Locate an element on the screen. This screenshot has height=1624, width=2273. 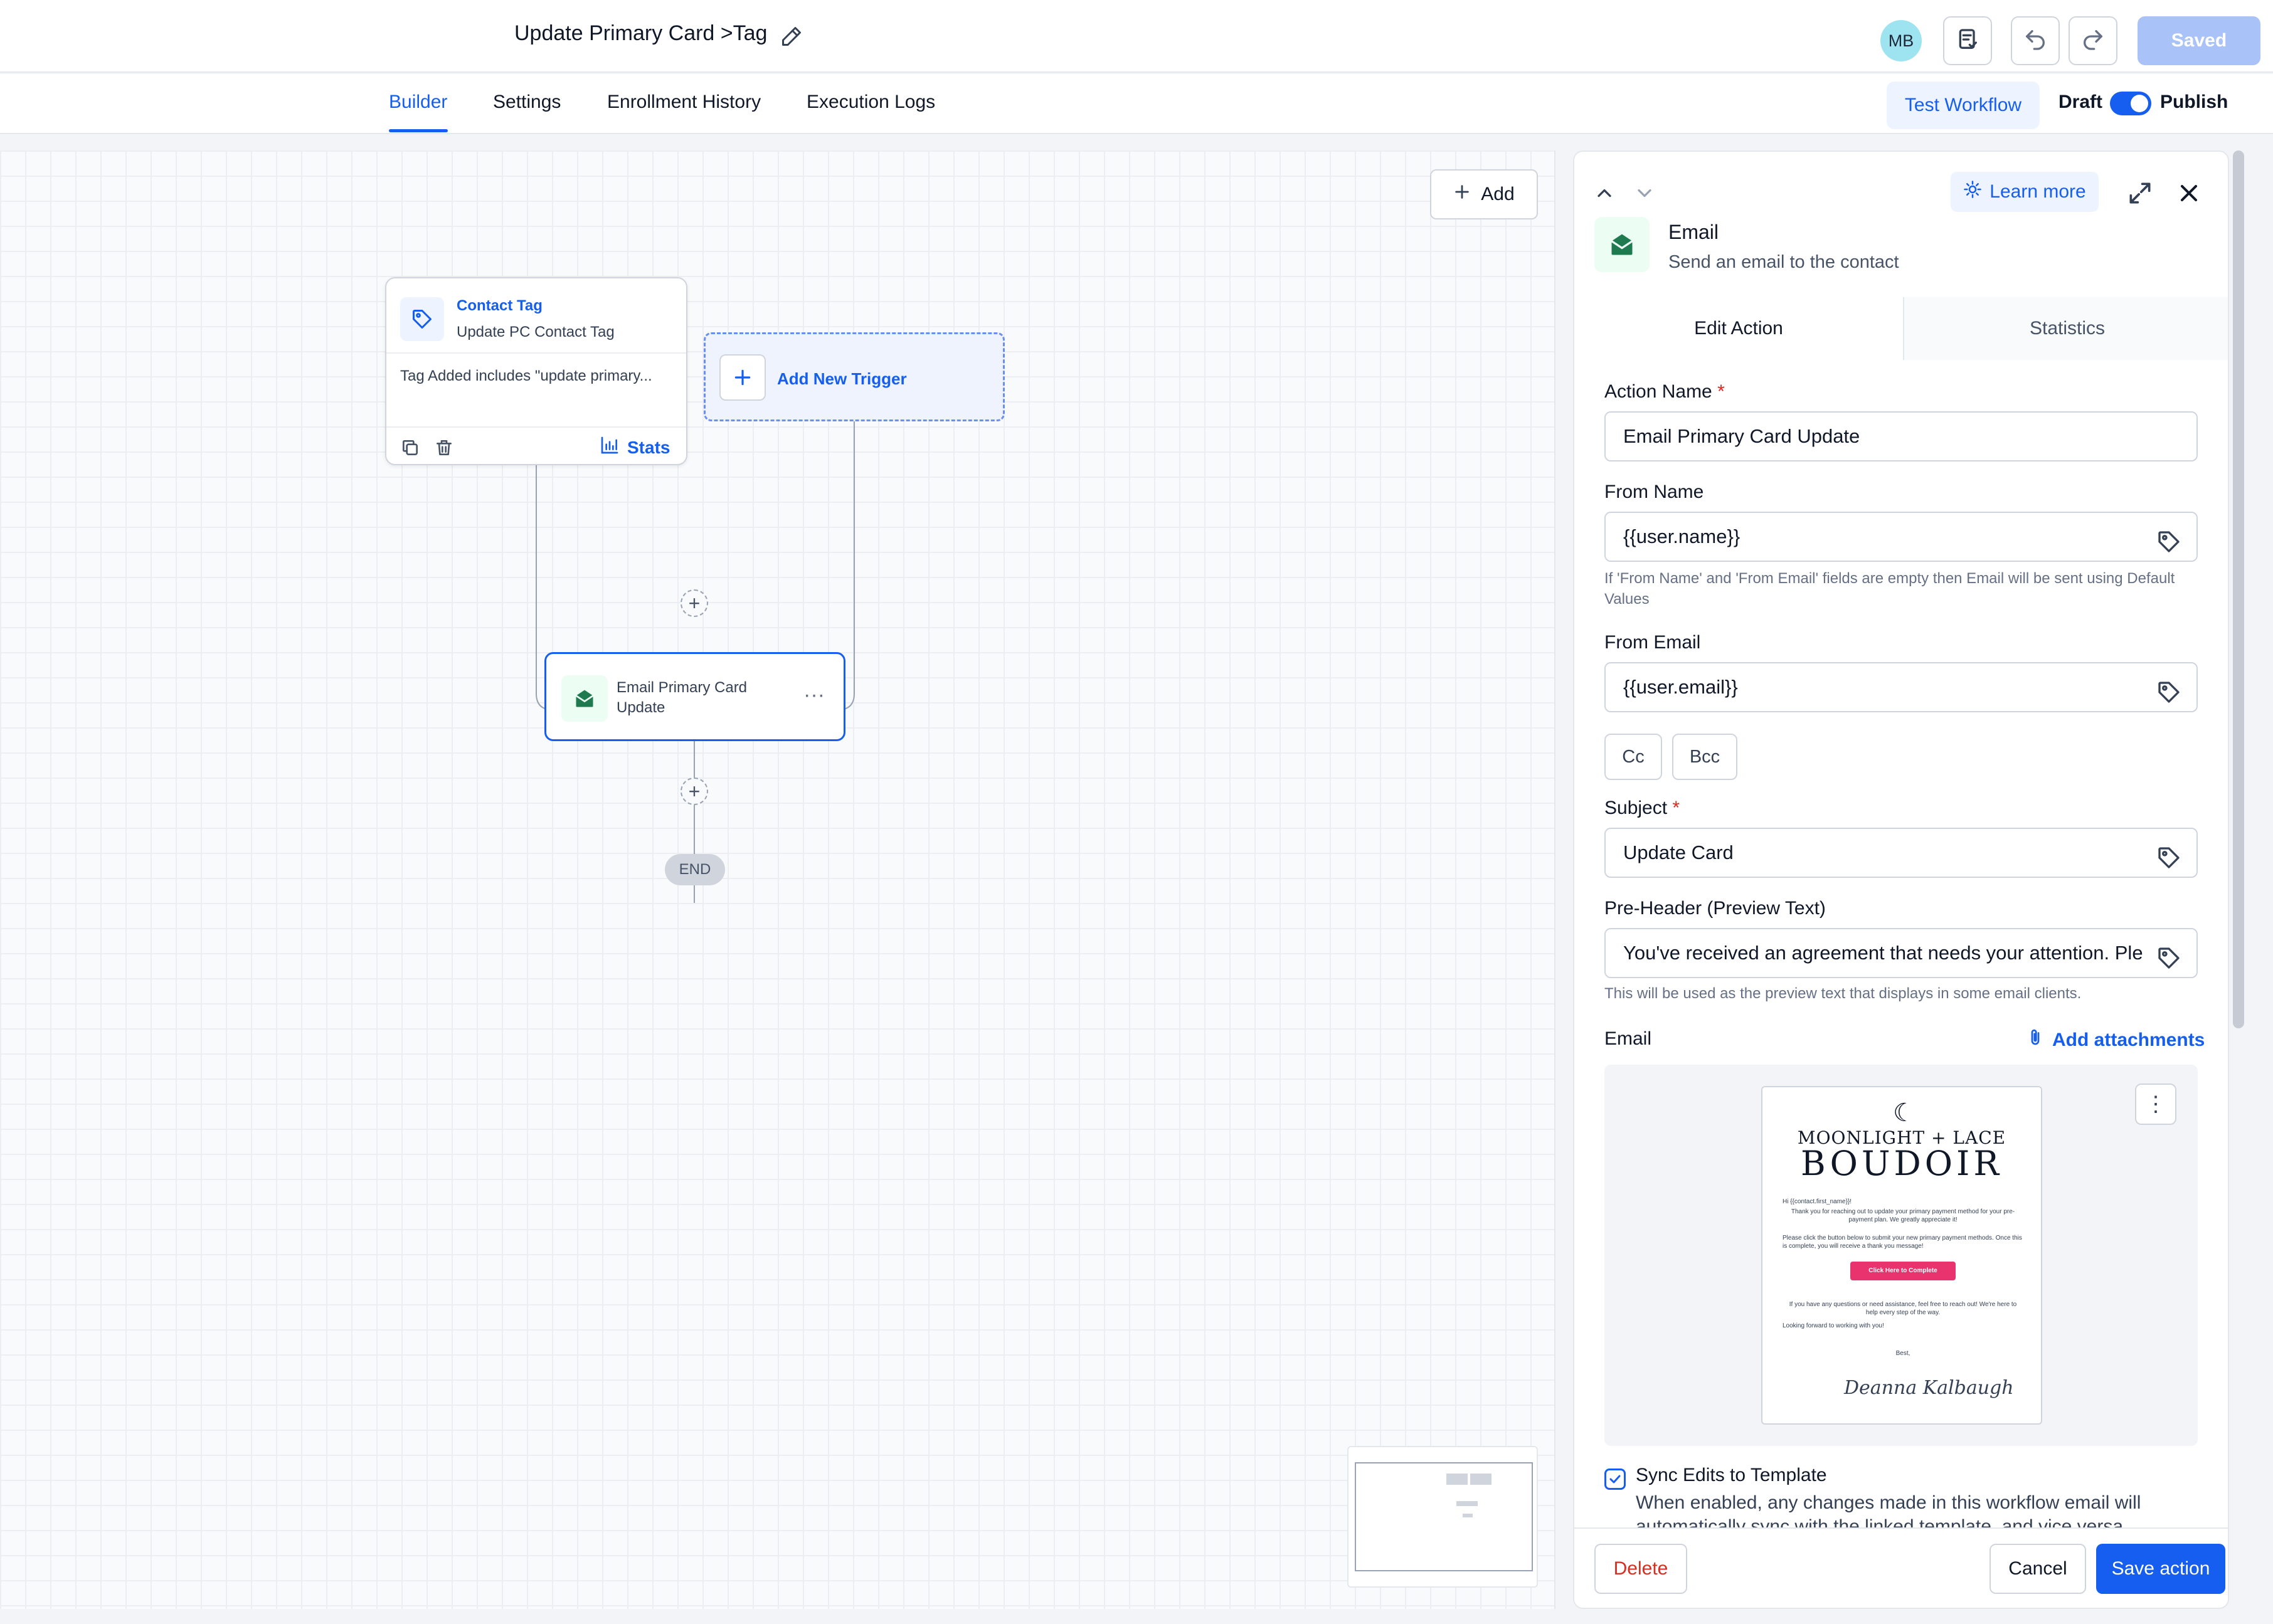
brand-line-2: BOUDOIR is located at coordinates (1901, 1163).